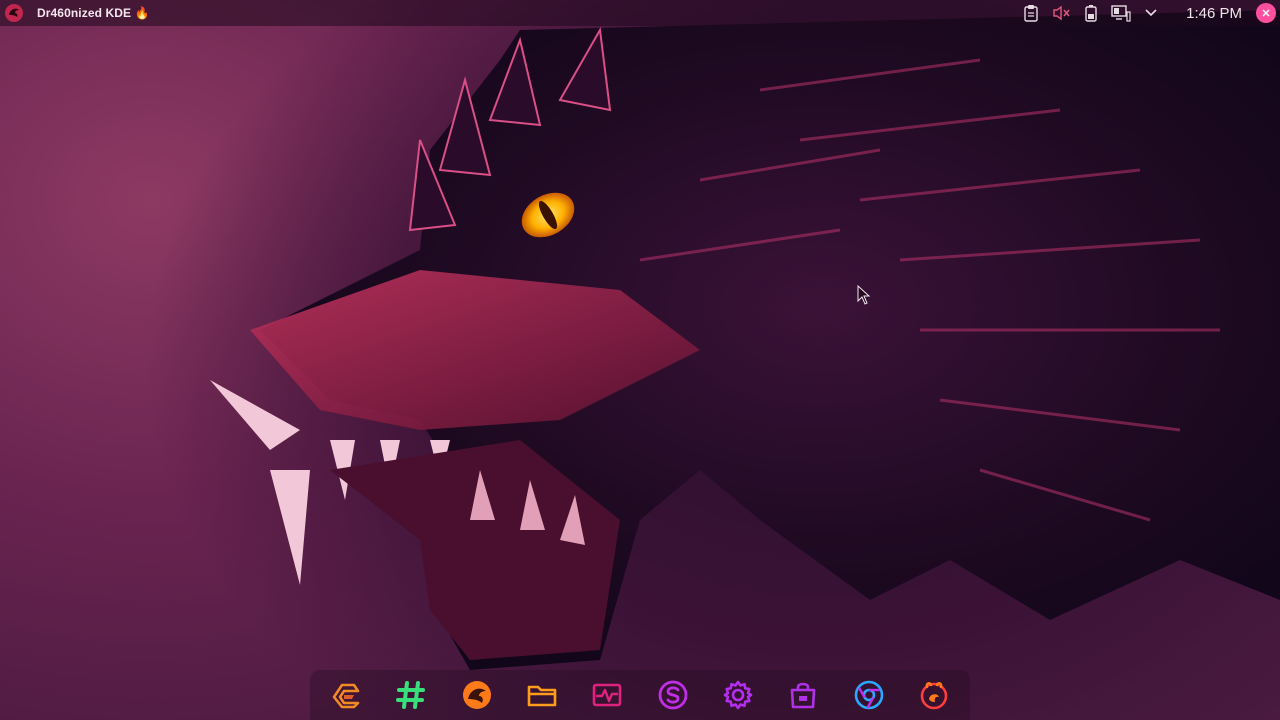 The height and width of the screenshot is (720, 1280). I want to click on dock-app-software, so click(673, 695).